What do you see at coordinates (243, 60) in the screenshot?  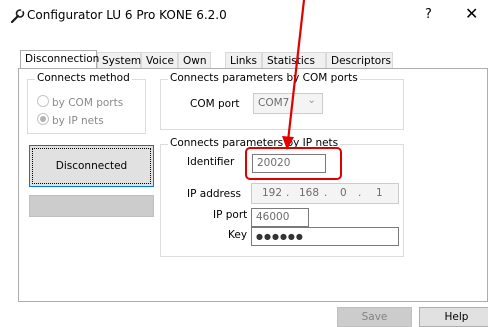 I see `tab-links: Links` at bounding box center [243, 60].